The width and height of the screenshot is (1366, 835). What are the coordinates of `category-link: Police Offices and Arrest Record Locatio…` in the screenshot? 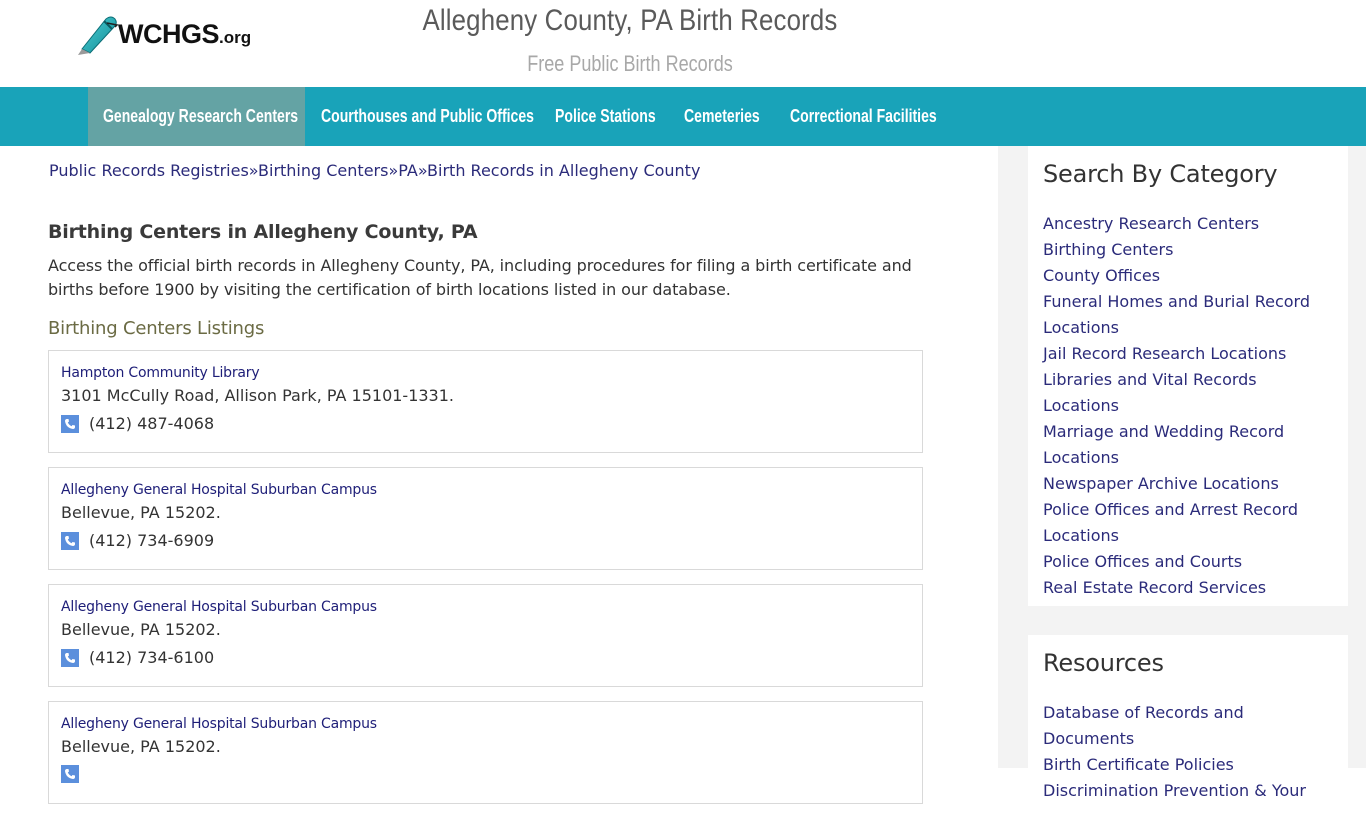 It's located at (1188, 523).